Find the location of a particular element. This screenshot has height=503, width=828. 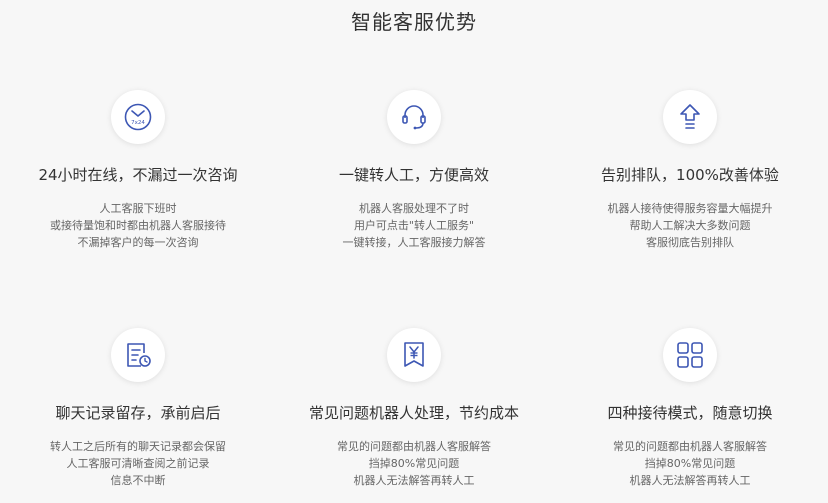

upgrade-arrow-icon is located at coordinates (690, 116).